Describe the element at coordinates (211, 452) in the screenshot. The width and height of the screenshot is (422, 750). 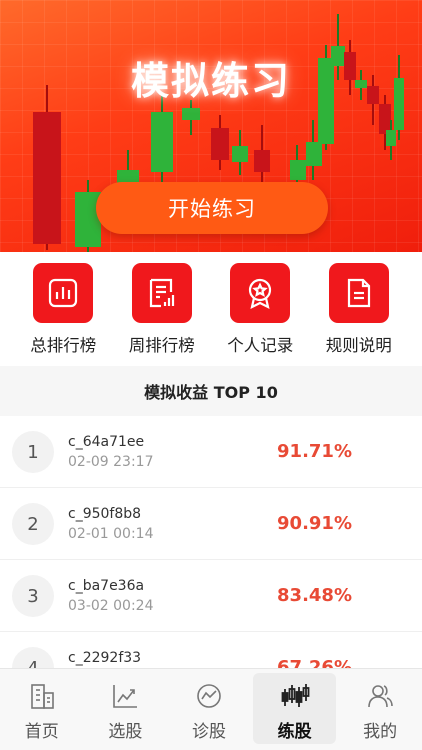
I see `list-item: 1 c_64a71ee 02-09 23:17 91.71%` at that location.